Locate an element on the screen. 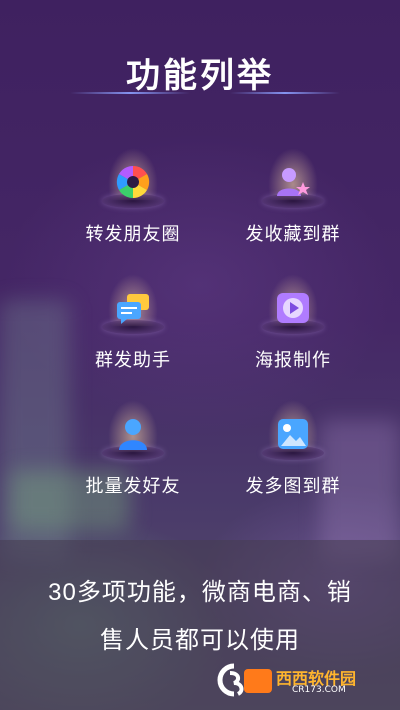 The height and width of the screenshot is (710, 400). watermark-logo: 西西软件园 CR173.COM is located at coordinates (293, 680).